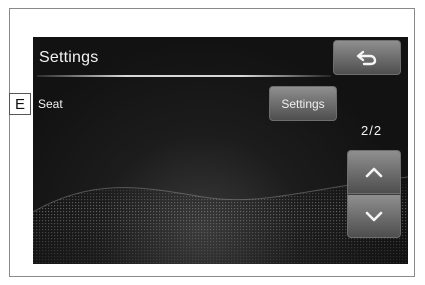  What do you see at coordinates (50, 104) in the screenshot?
I see `seat-label: Seat` at bounding box center [50, 104].